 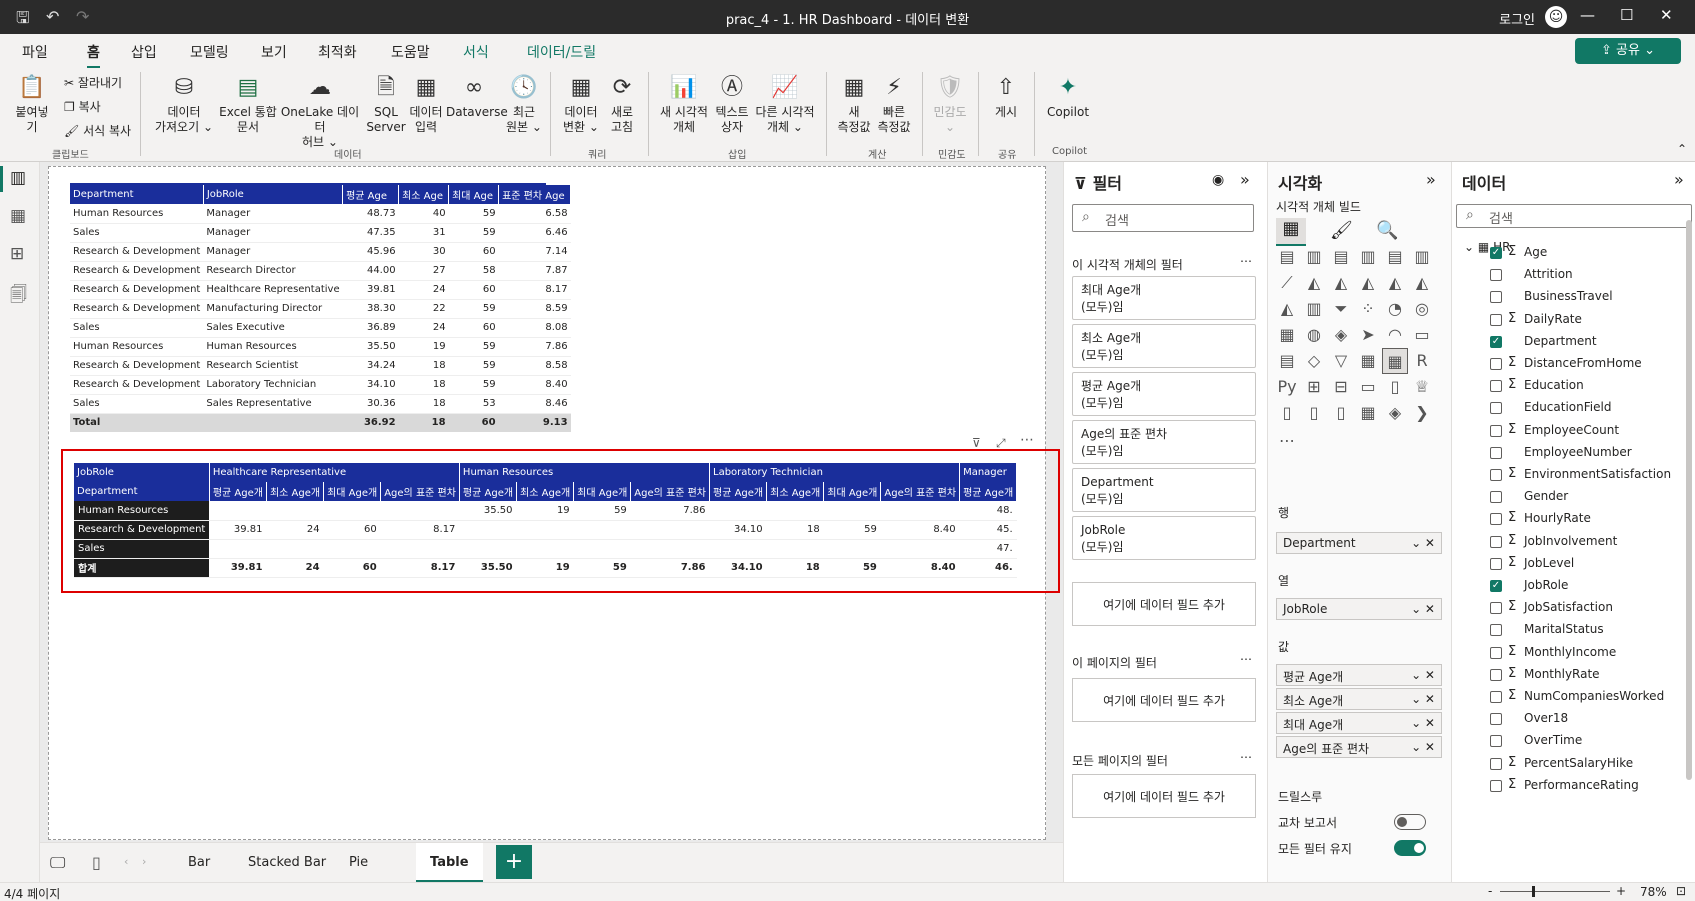 What do you see at coordinates (32, 103) in the screenshot?
I see `paste-button: 📋 붙여넣기` at bounding box center [32, 103].